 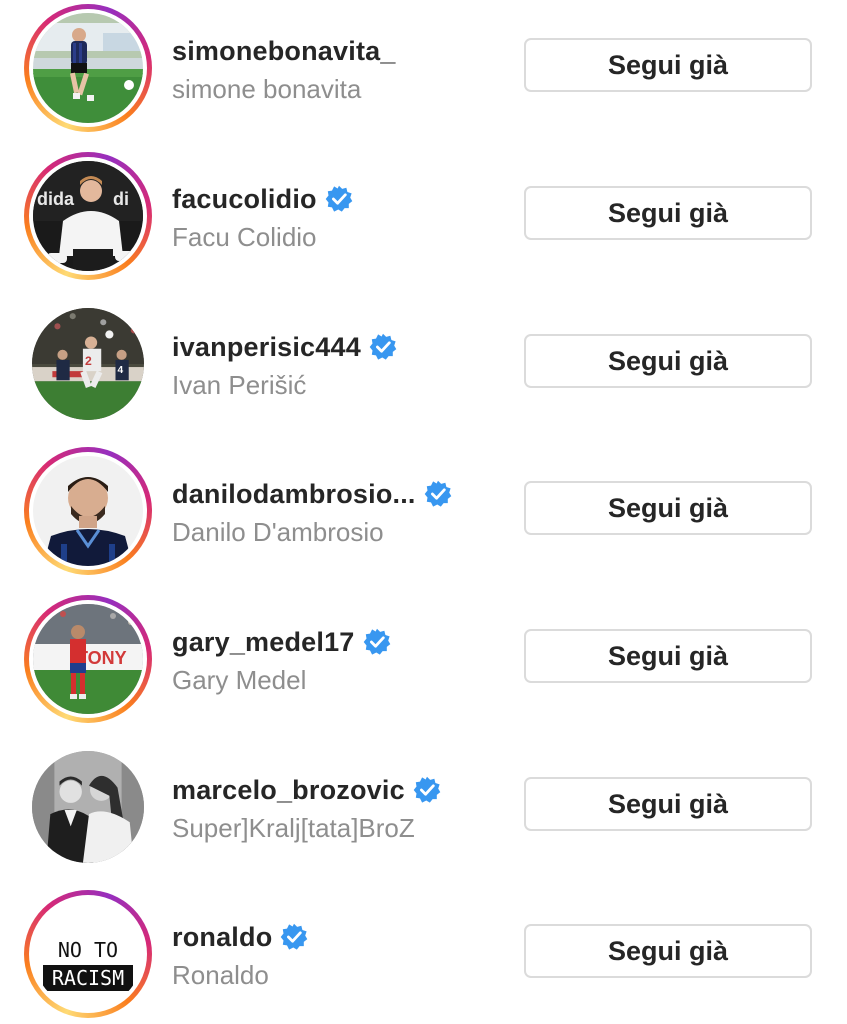 I want to click on avatar-photo: TONY, so click(x=88, y=659).